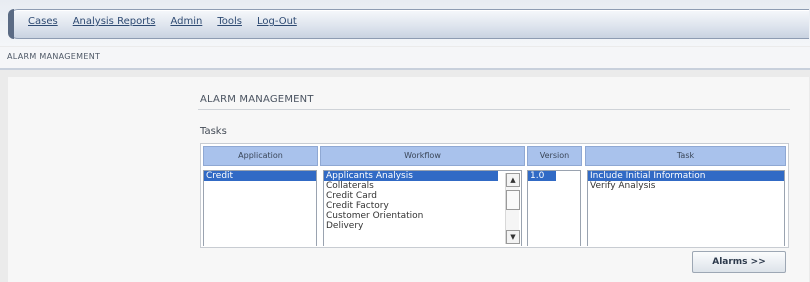  I want to click on column-header-task: Task, so click(685, 156).